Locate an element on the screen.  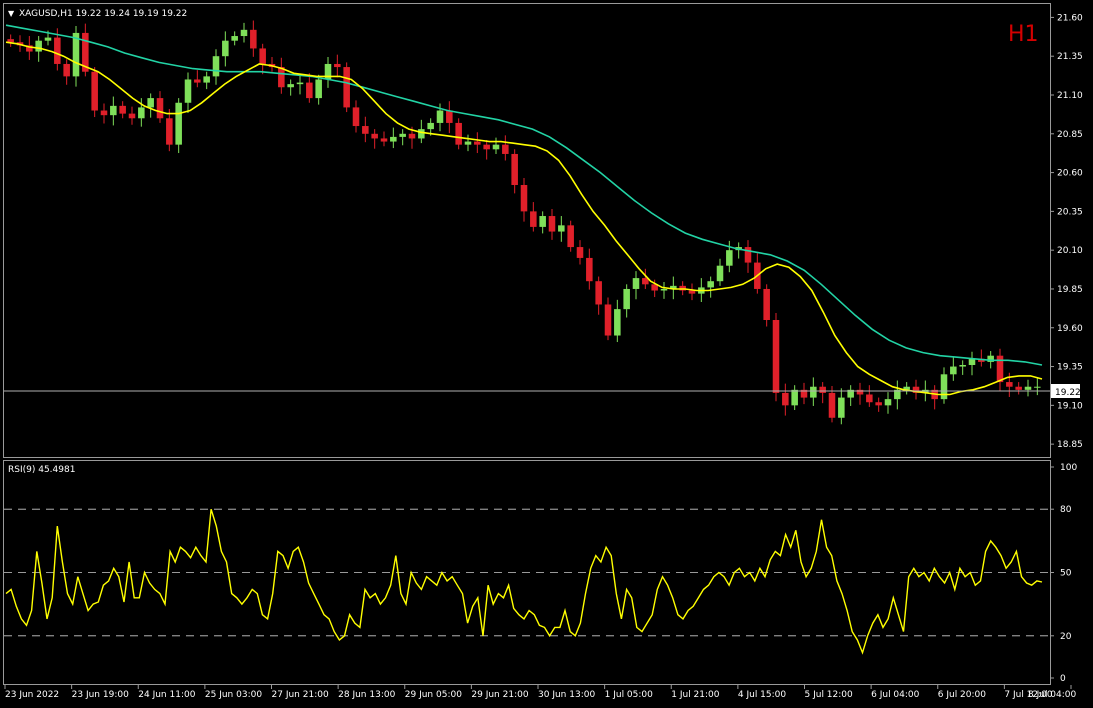
price-tick-label: 20.85 is located at coordinates (1070, 135).